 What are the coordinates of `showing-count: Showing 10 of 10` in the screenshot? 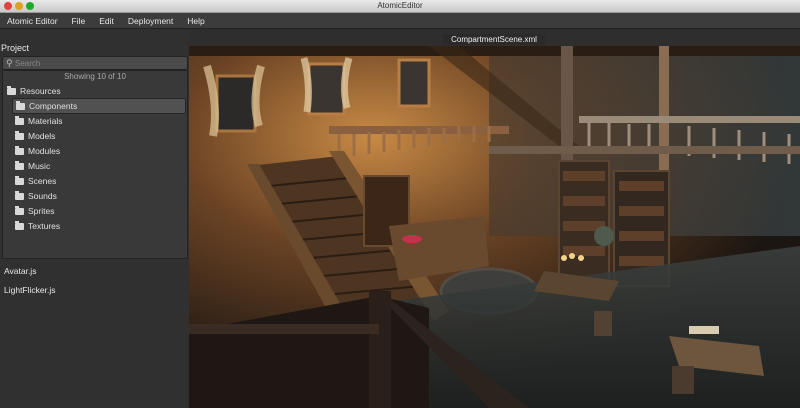 It's located at (95, 76).